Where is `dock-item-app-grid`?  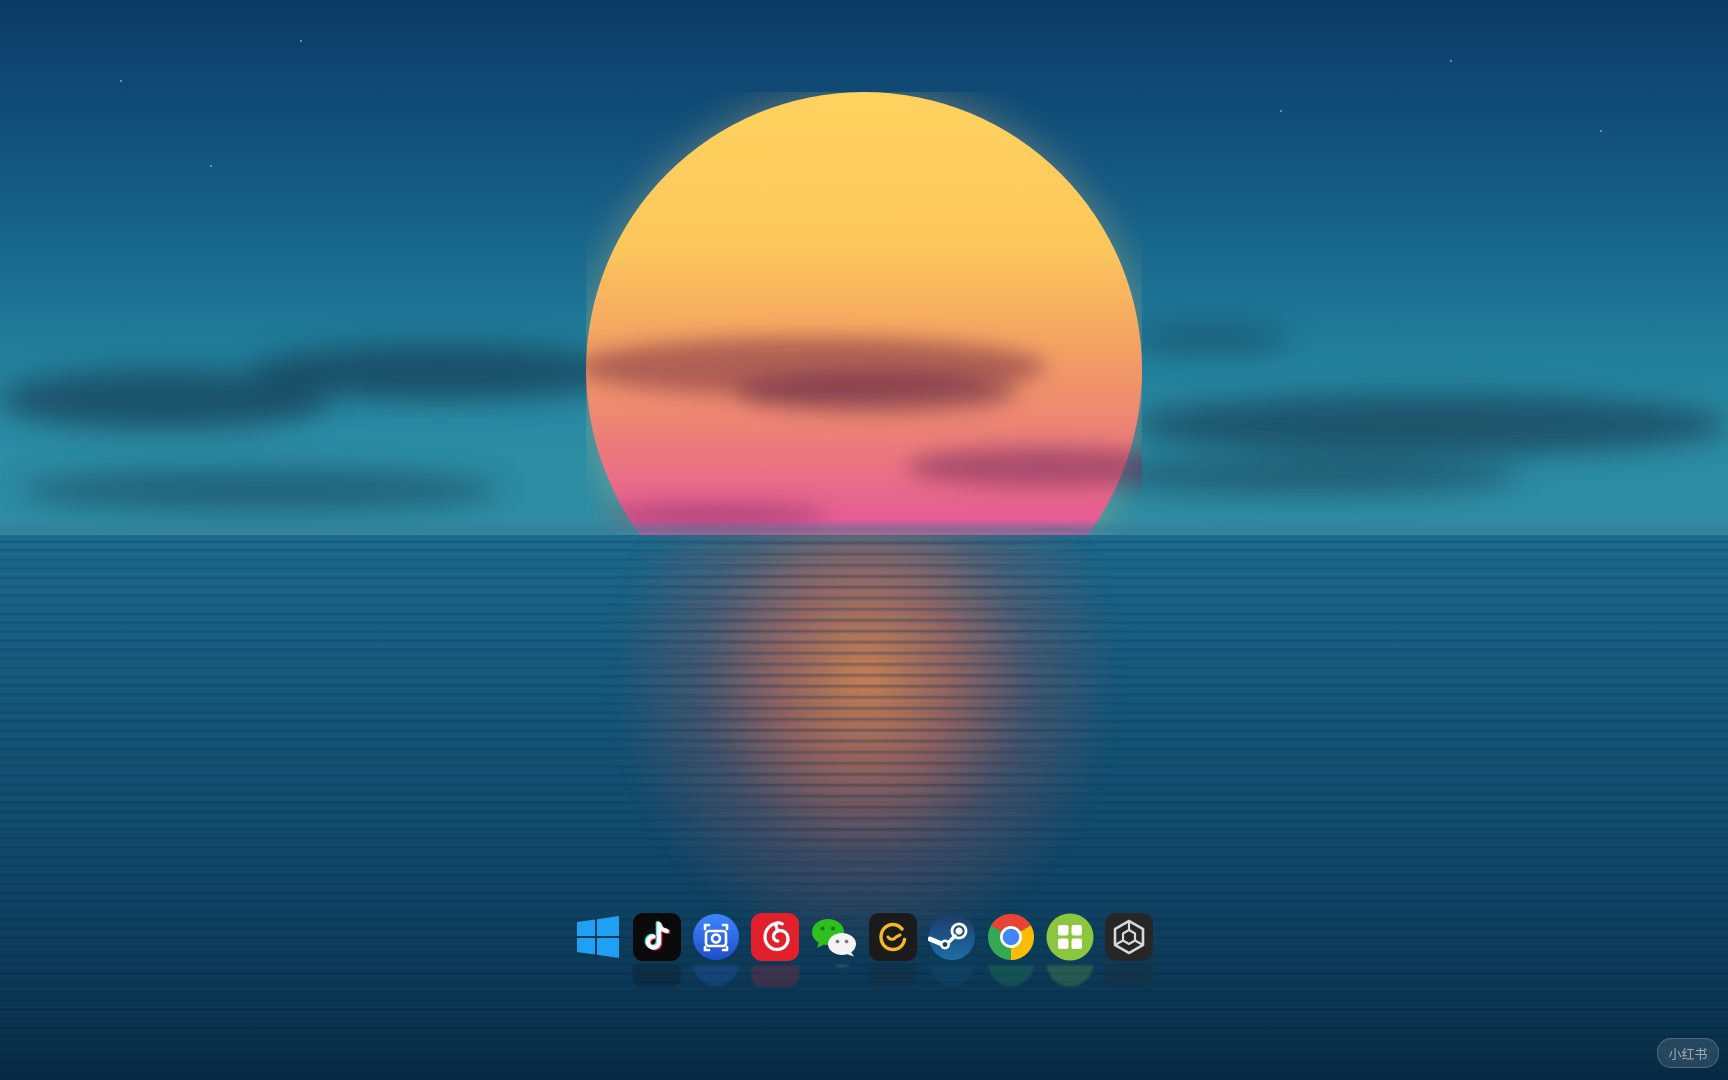
dock-item-app-grid is located at coordinates (1070, 950).